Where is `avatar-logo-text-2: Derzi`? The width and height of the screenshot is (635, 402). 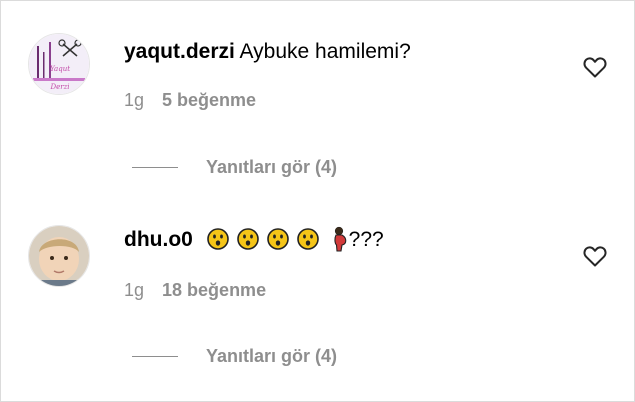 avatar-logo-text-2: Derzi is located at coordinates (59, 87).